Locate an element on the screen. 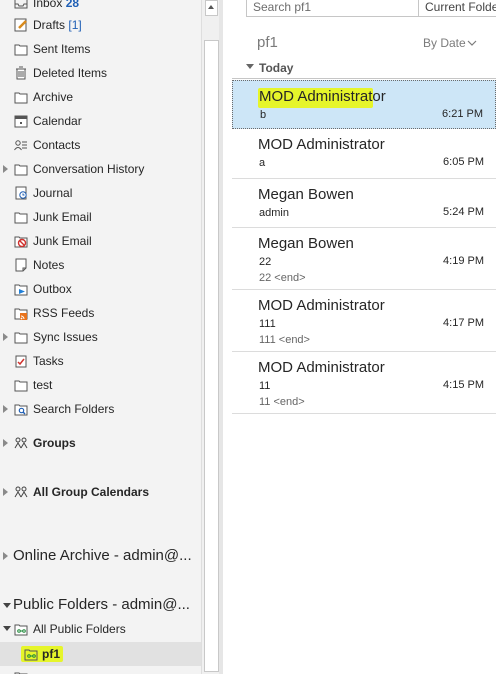 The image size is (496, 674). message-time: 6:05 PM is located at coordinates (463, 162).